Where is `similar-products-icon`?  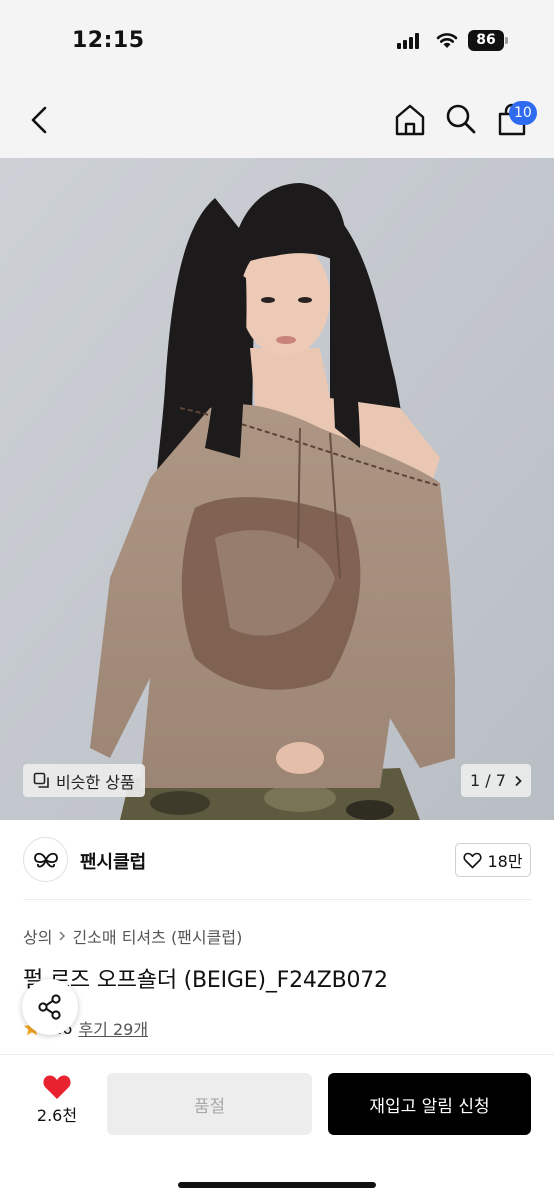 similar-products-icon is located at coordinates (41, 780).